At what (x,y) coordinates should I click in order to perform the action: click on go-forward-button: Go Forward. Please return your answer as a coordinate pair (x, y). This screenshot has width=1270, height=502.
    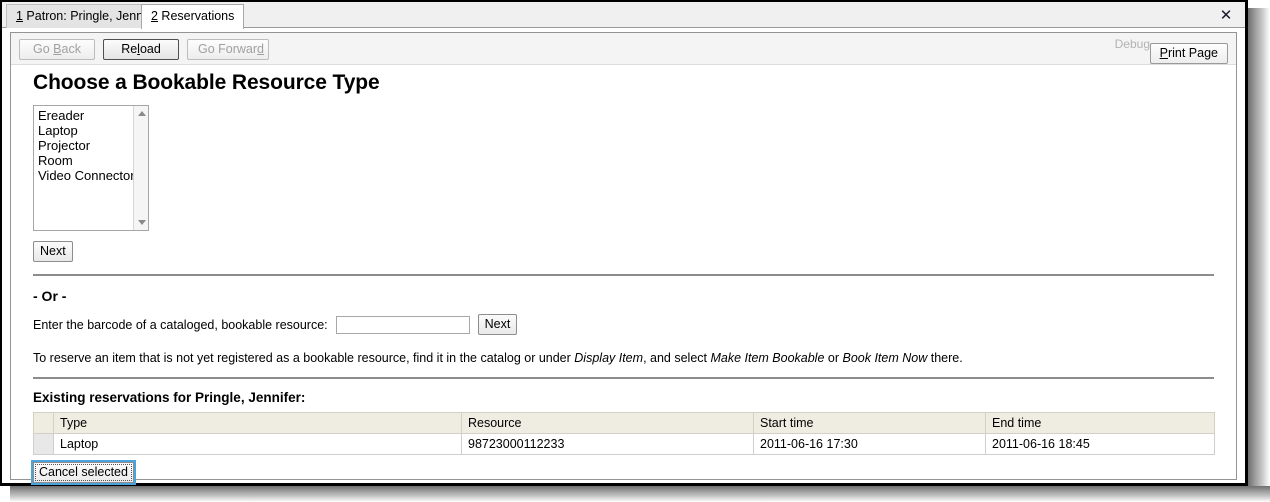
    Looking at the image, I should click on (228, 49).